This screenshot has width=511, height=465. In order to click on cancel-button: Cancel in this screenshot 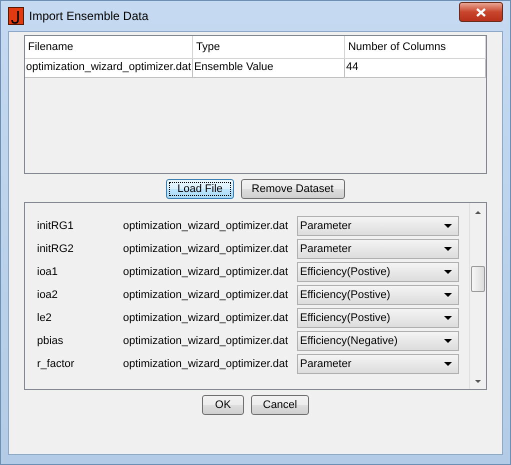, I will do `click(280, 405)`.